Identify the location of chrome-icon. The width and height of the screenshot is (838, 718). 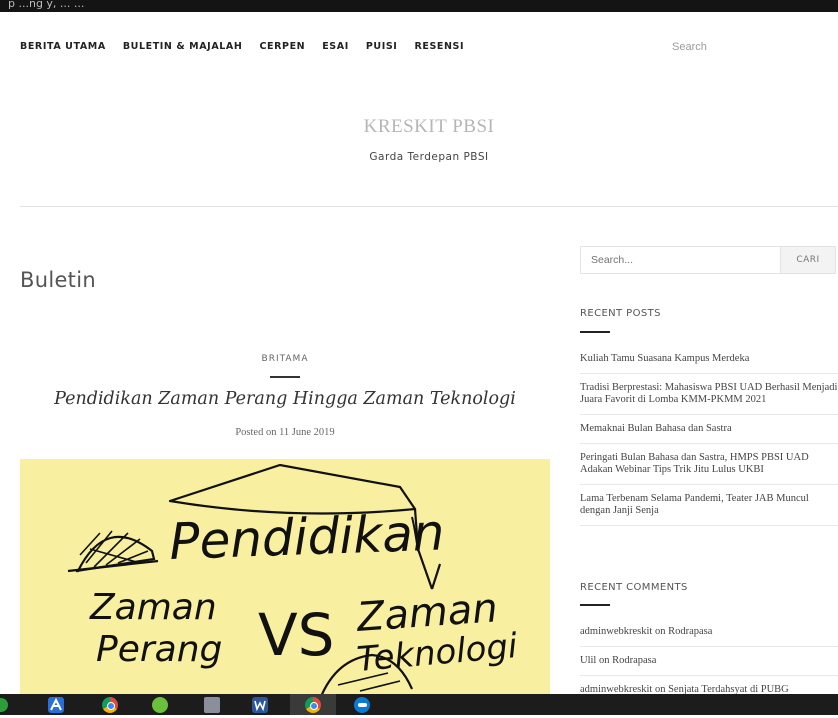
(110, 705).